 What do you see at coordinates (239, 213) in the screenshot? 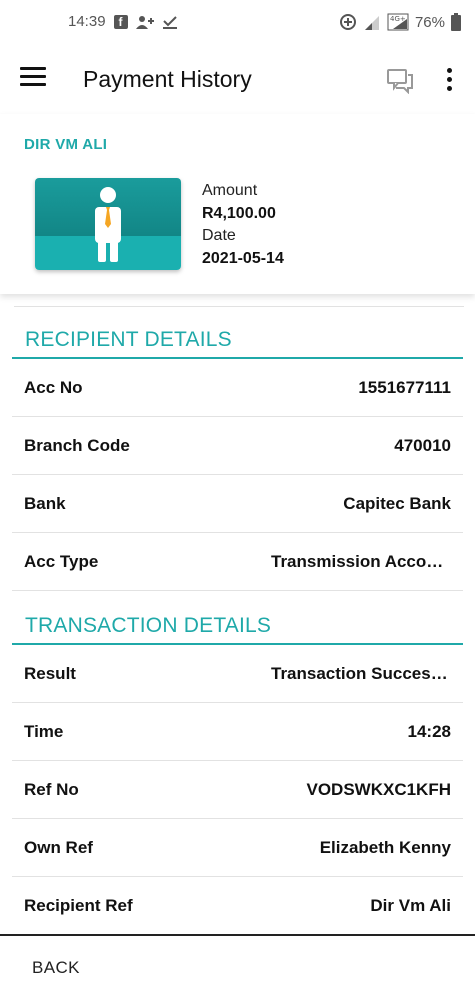
I see `amount-value: R4,100.00` at bounding box center [239, 213].